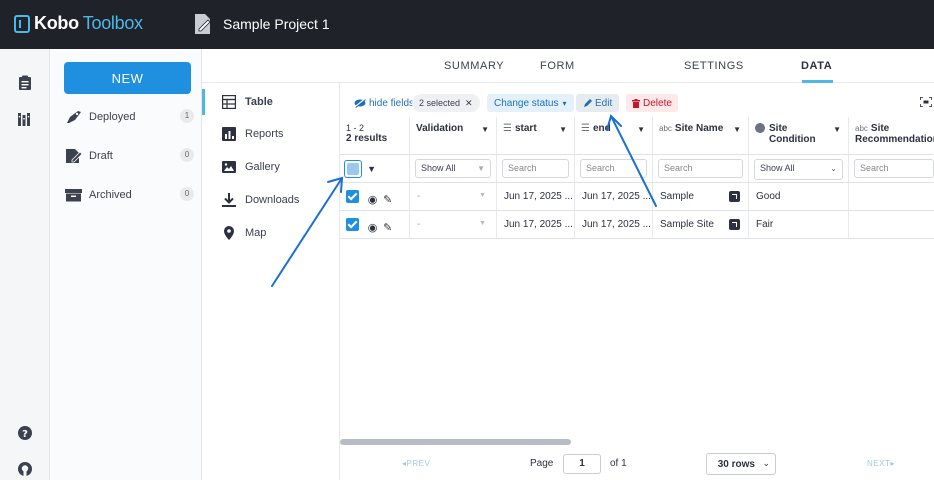 The image size is (934, 480). I want to click on tab-settings: SETTINGS, so click(714, 66).